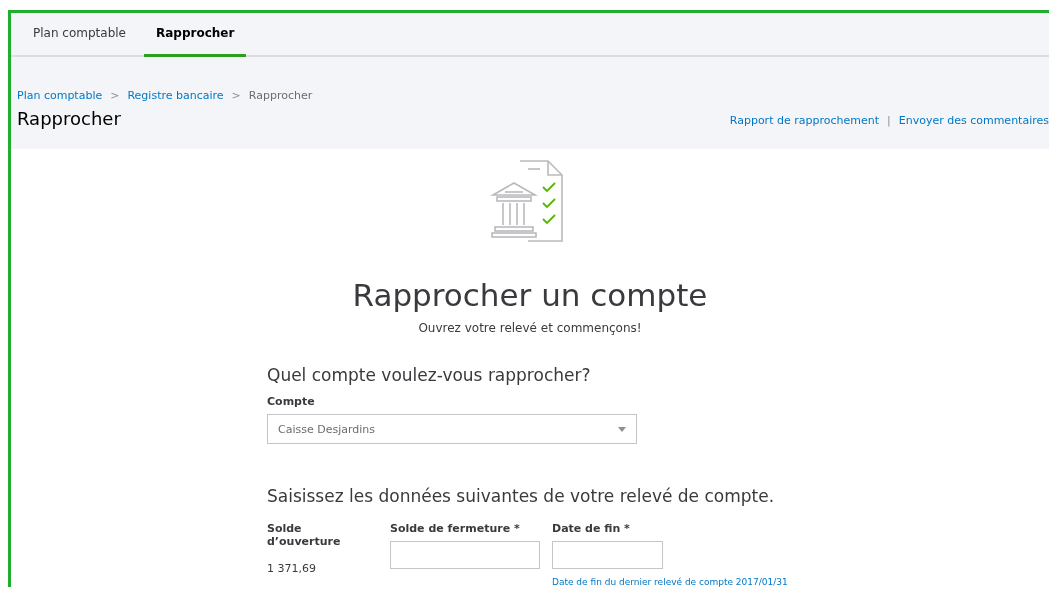 Image resolution: width=1049 pixels, height=590 pixels. I want to click on account-dropdown: Caisse Desjardins, so click(452, 429).